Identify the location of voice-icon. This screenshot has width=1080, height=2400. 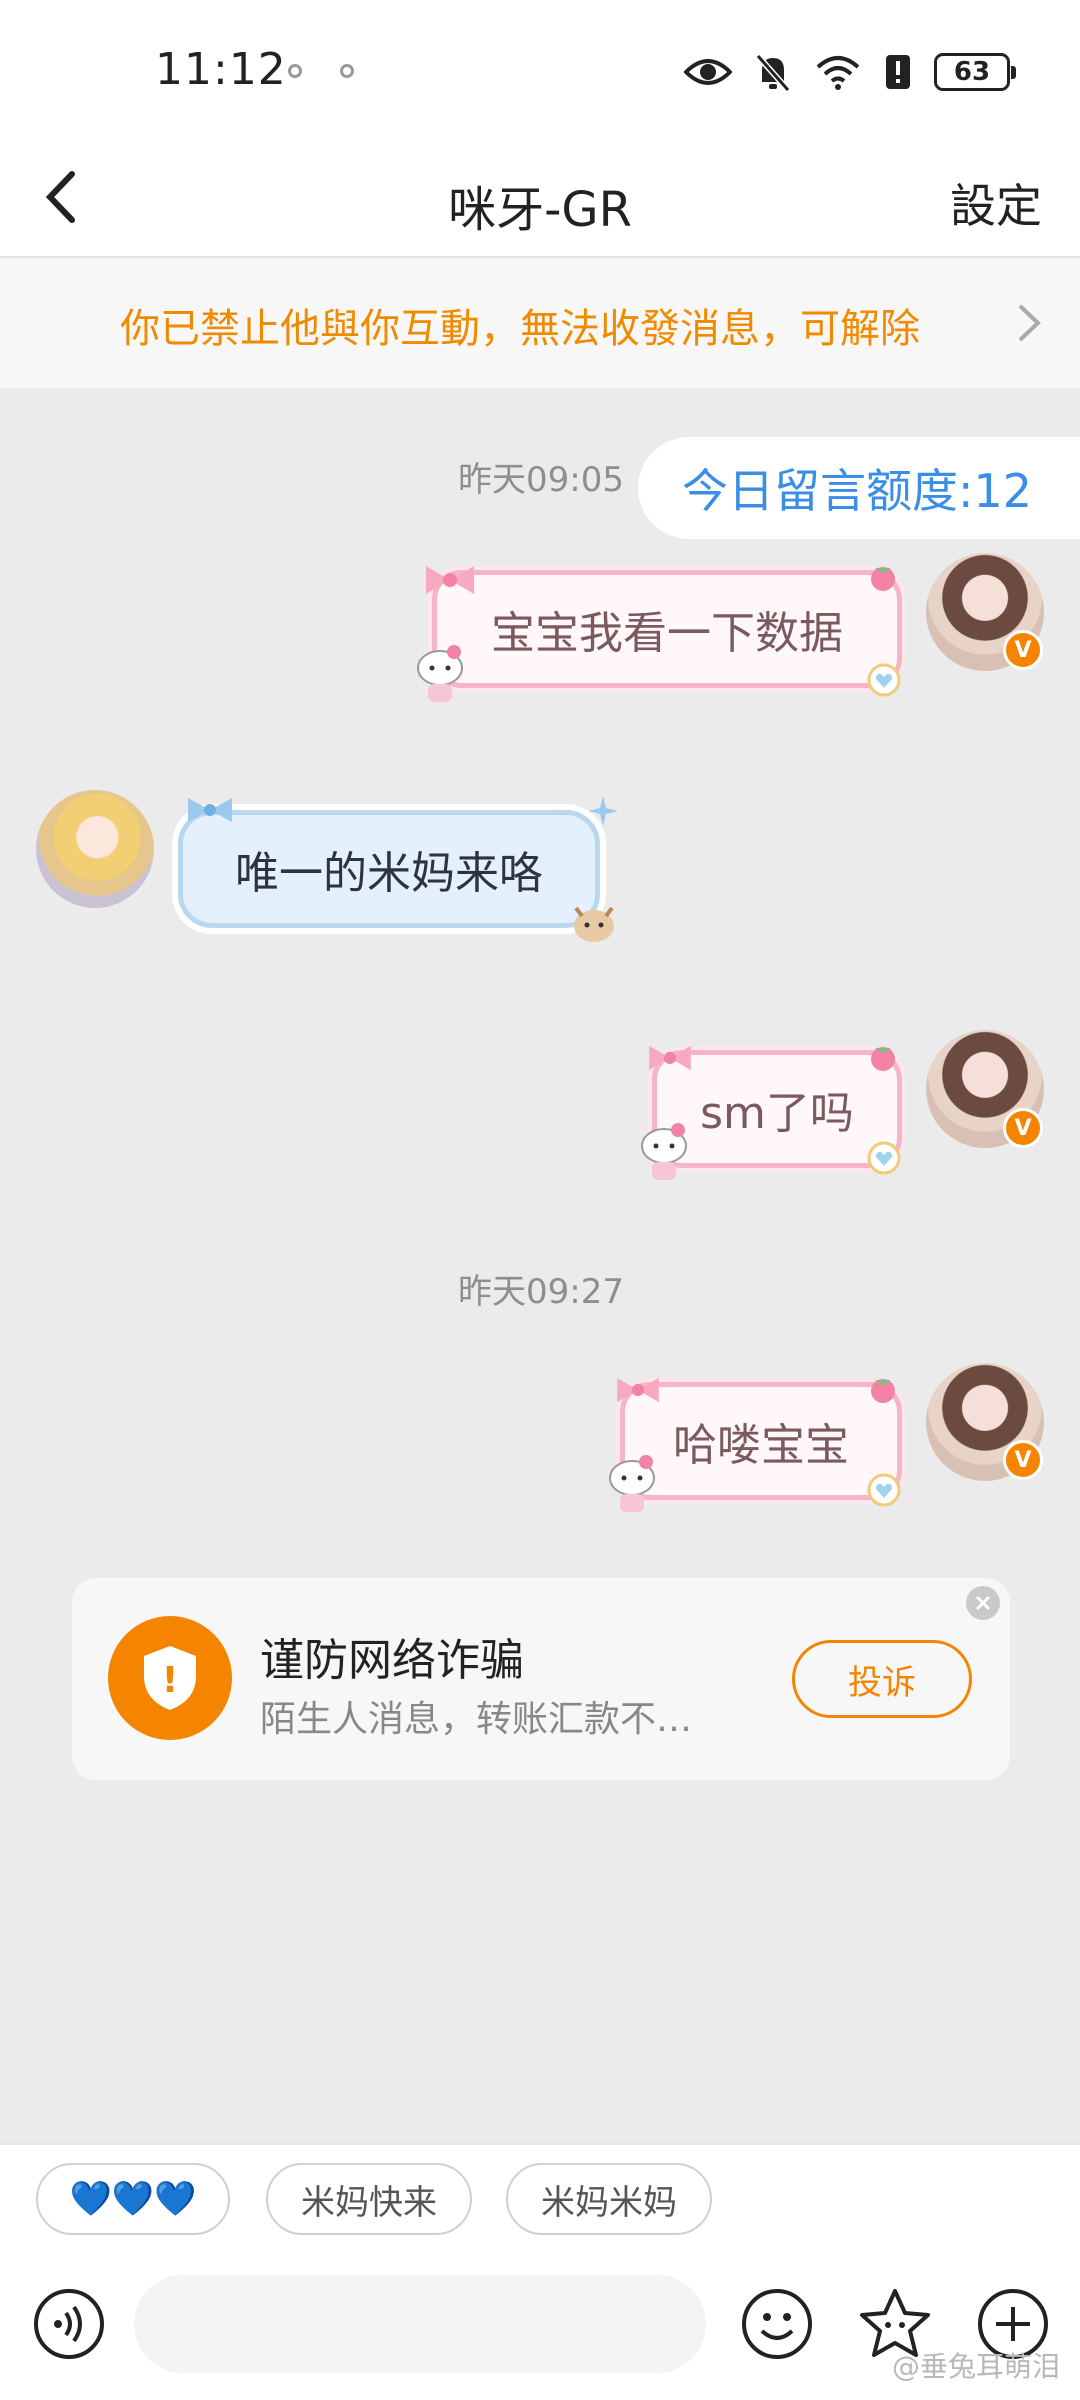
(69, 2324).